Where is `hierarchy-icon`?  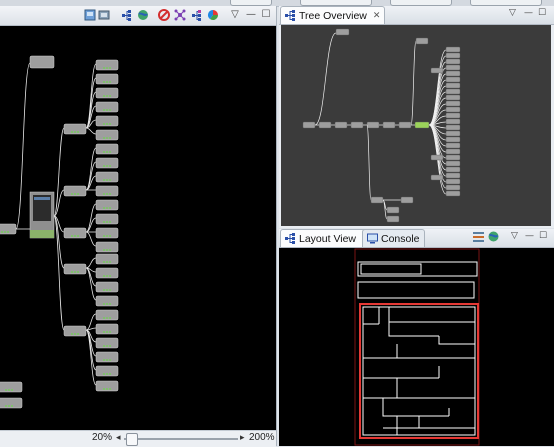 hierarchy-icon is located at coordinates (180, 15).